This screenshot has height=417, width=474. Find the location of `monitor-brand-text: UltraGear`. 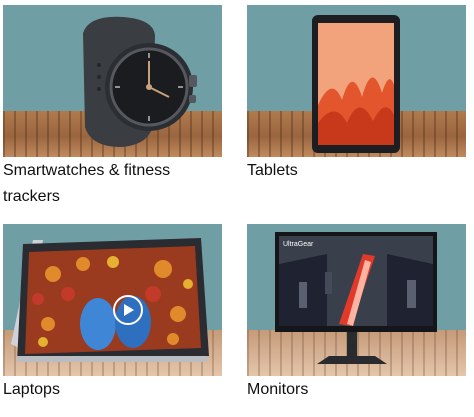

monitor-brand-text: UltraGear is located at coordinates (298, 244).